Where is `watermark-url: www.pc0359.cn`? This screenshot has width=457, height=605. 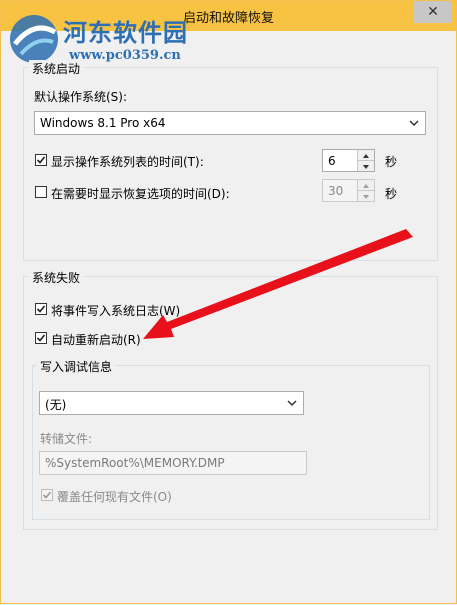
watermark-url: www.pc0359.cn is located at coordinates (125, 55).